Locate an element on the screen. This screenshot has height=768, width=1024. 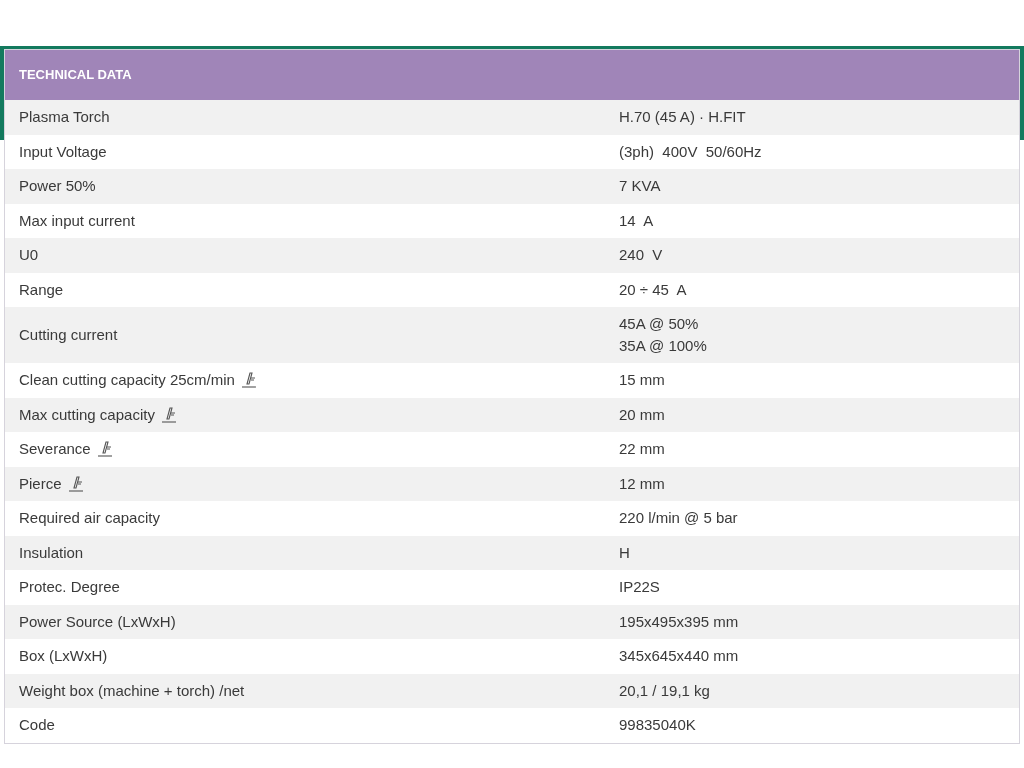
spec-value: 195x495x395 mm is located at coordinates (679, 621).